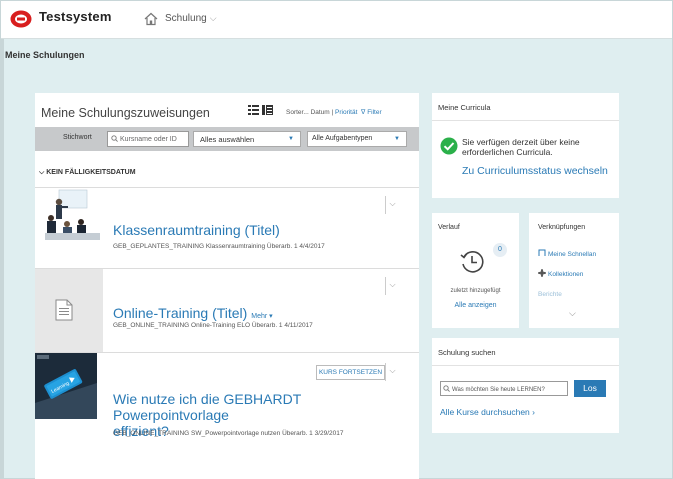  What do you see at coordinates (572, 254) in the screenshot?
I see `shortcut-quick-links-label: Meine Schnellan` at bounding box center [572, 254].